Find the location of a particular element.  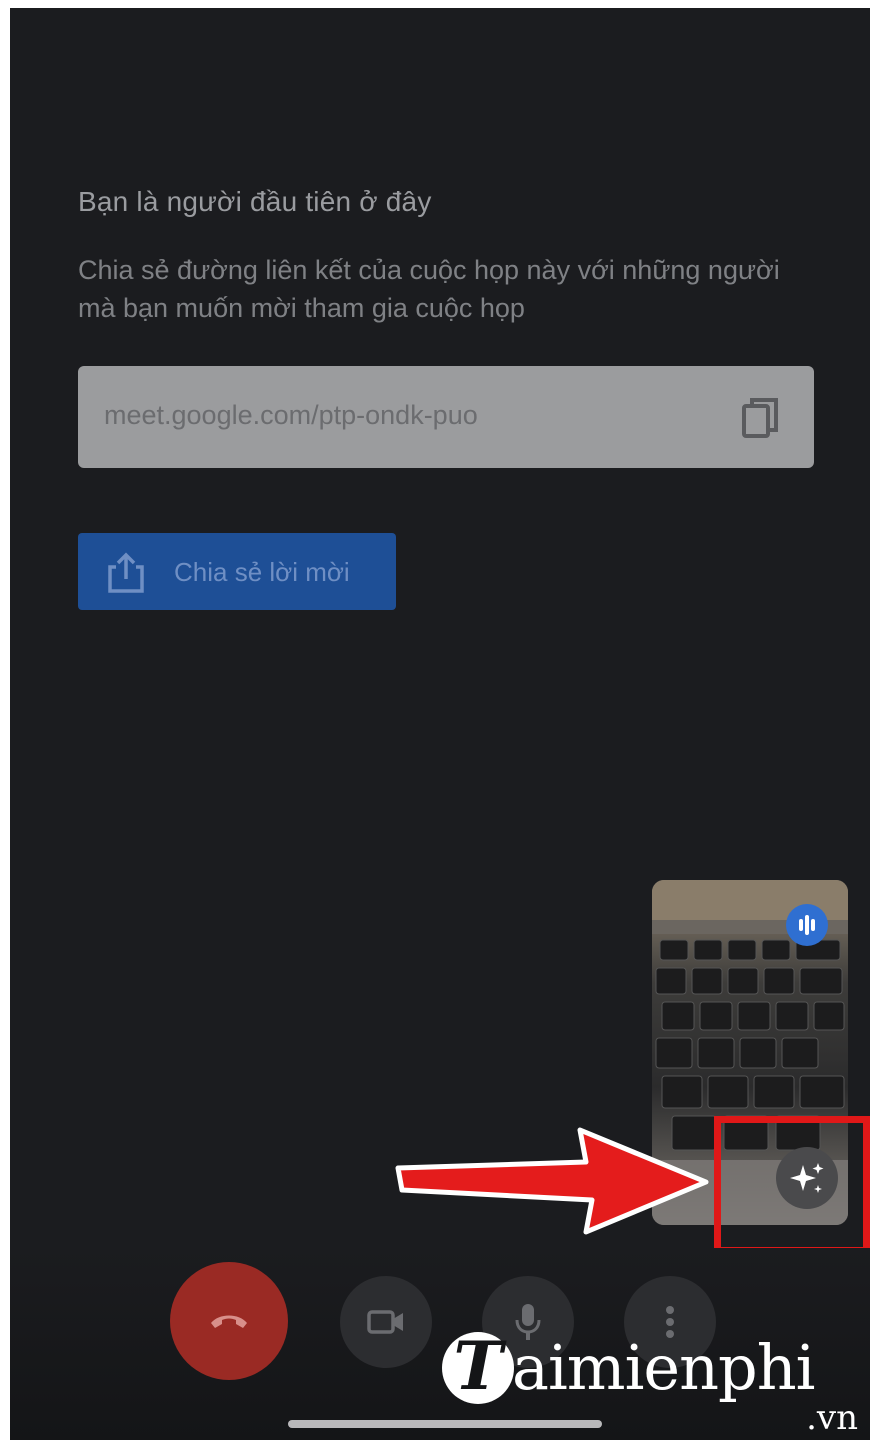

meeting-link-box: meet.google.com/ptp-ondk-puo is located at coordinates (446, 417).